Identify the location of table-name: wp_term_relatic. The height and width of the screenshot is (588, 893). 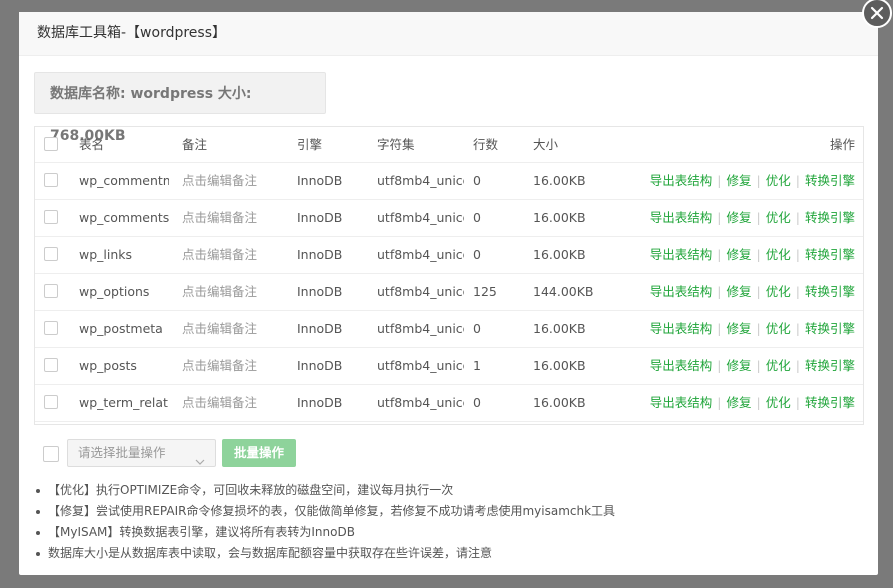
(124, 402).